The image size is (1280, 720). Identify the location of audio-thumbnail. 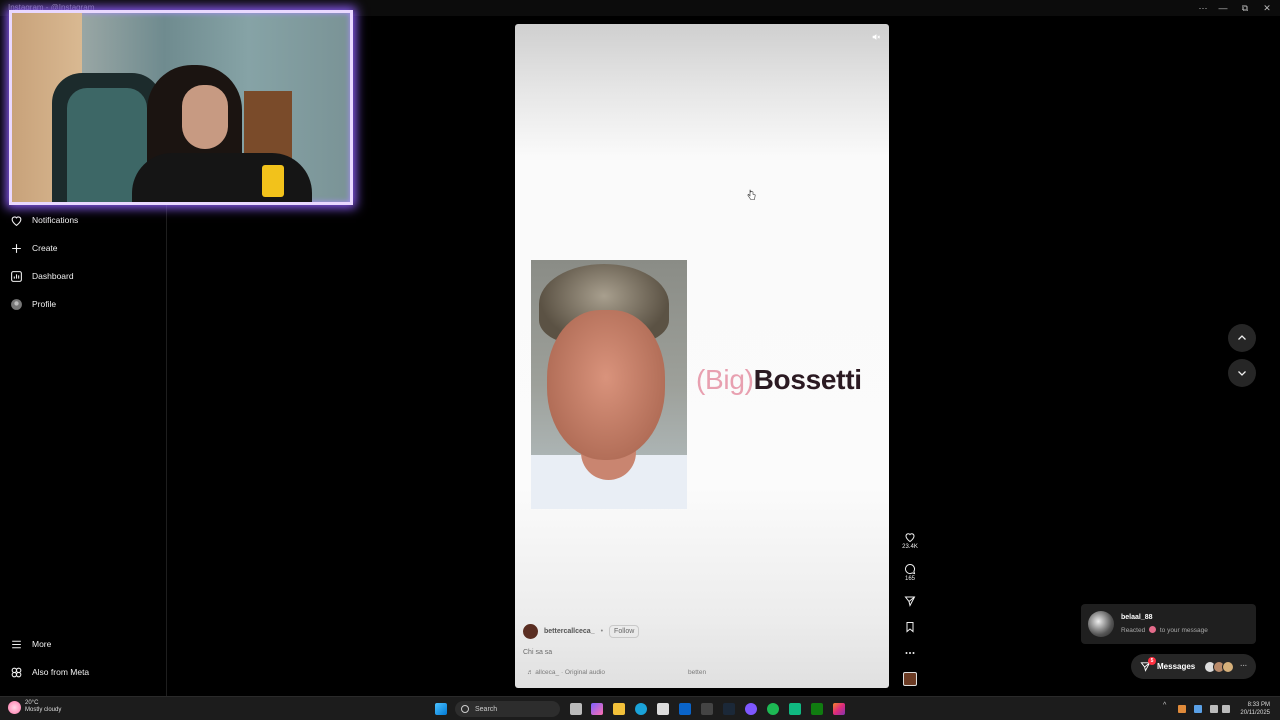
(910, 679).